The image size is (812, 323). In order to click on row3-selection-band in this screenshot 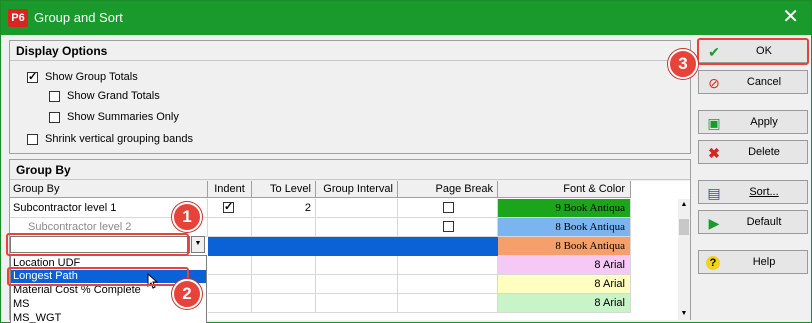, I will do `click(353, 246)`.